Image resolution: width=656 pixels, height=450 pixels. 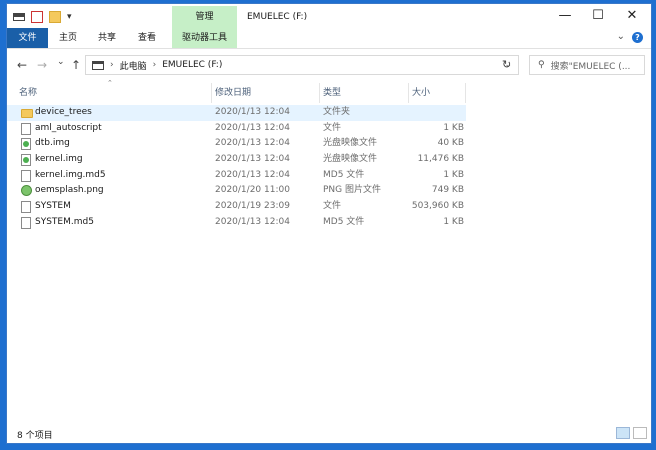 What do you see at coordinates (337, 112) in the screenshot?
I see `file-type: 文件夹` at bounding box center [337, 112].